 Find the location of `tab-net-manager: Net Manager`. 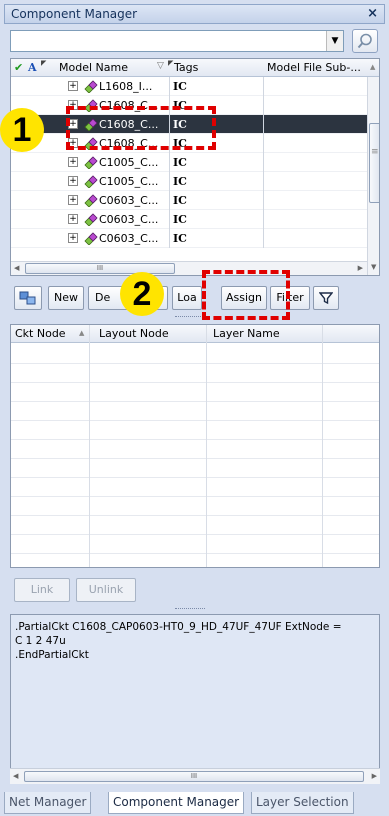

tab-net-manager: Net Manager is located at coordinates (48, 803).